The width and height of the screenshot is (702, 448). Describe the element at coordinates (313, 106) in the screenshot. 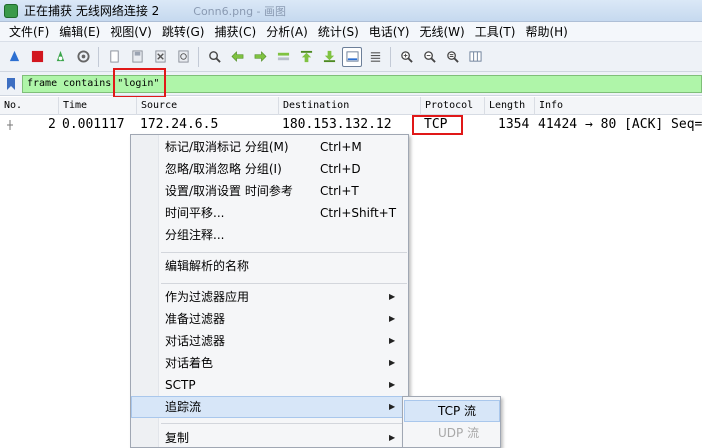

I see `column-header-destination: Destination` at that location.